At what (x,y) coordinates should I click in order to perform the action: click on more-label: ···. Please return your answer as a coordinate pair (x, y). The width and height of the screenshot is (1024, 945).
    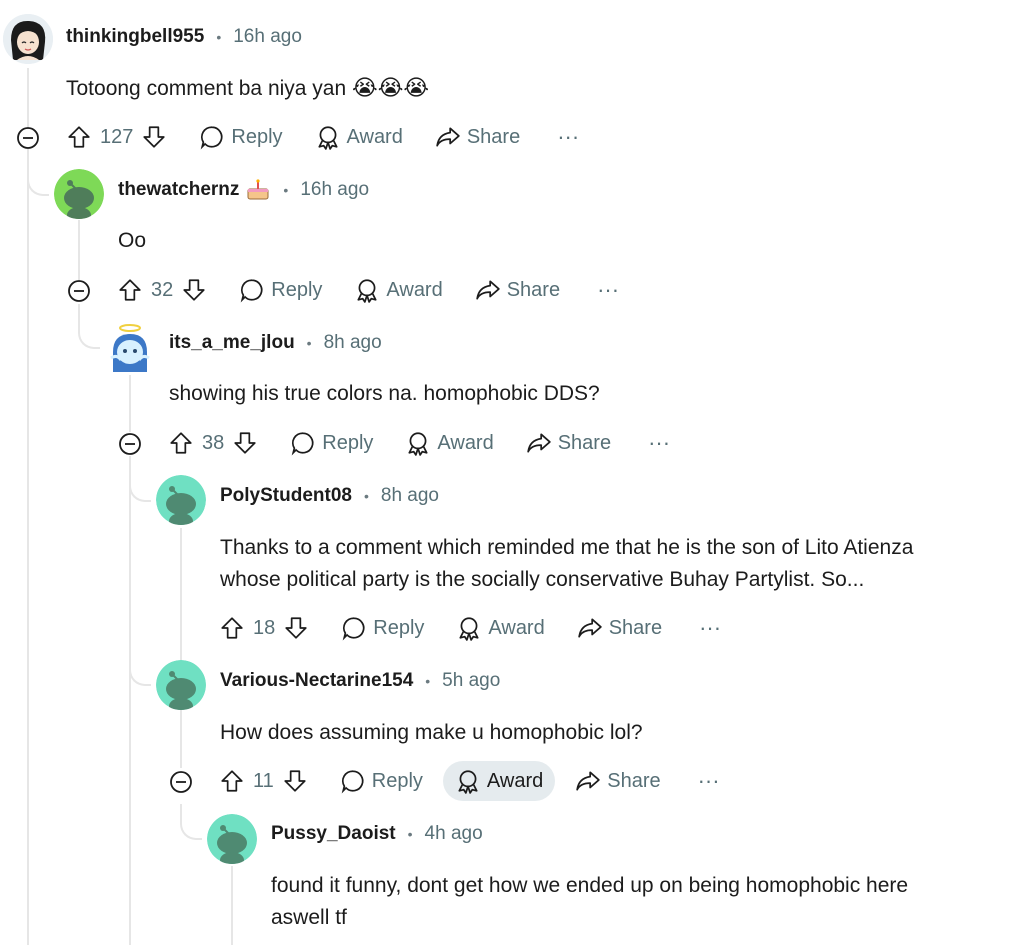
    Looking at the image, I should click on (568, 136).